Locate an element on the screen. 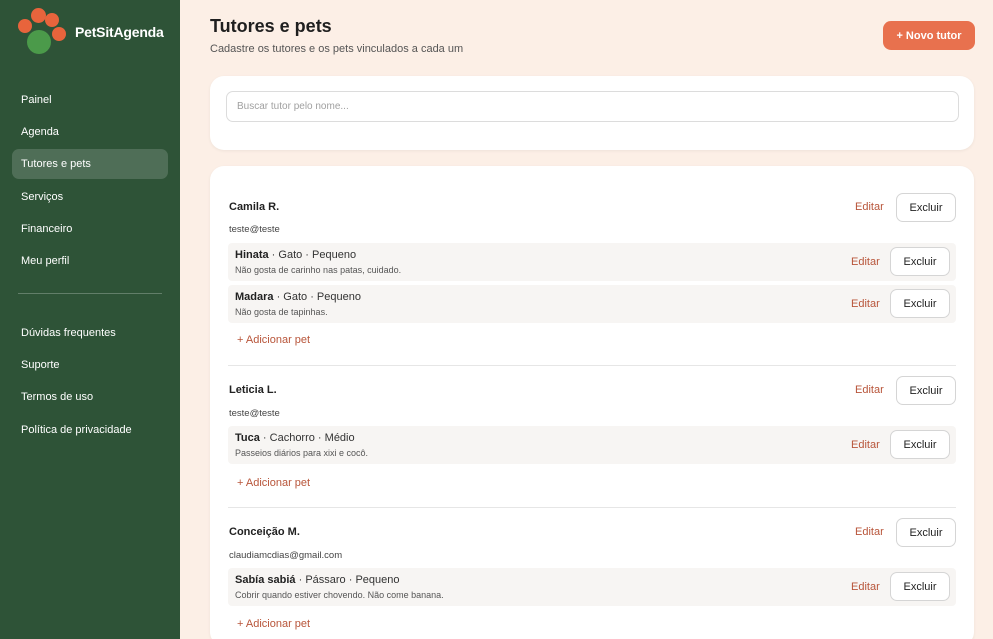 The width and height of the screenshot is (993, 639). brand-name: PetSitAgenda is located at coordinates (119, 32).